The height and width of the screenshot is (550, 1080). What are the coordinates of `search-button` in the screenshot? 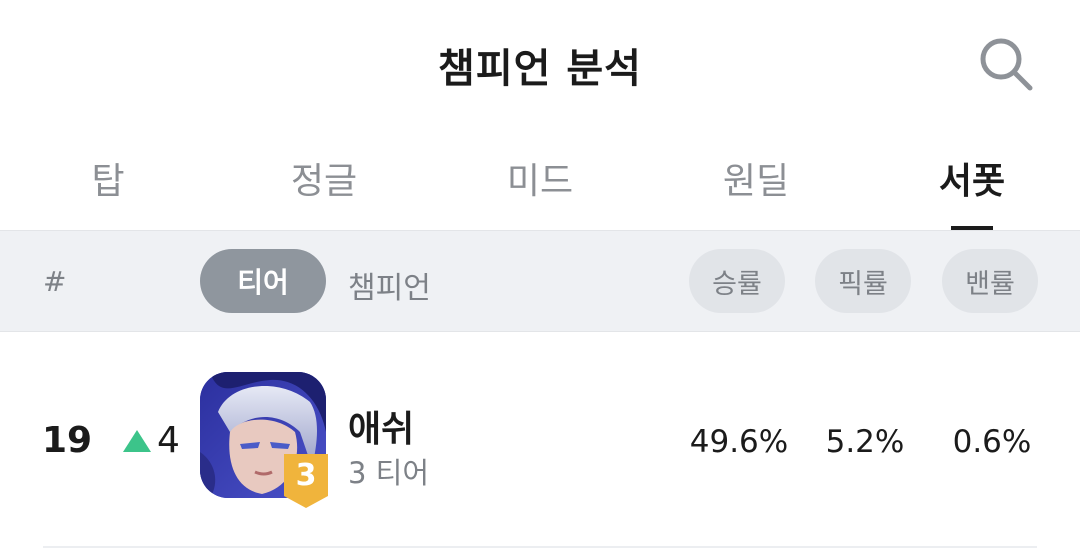 It's located at (1006, 64).